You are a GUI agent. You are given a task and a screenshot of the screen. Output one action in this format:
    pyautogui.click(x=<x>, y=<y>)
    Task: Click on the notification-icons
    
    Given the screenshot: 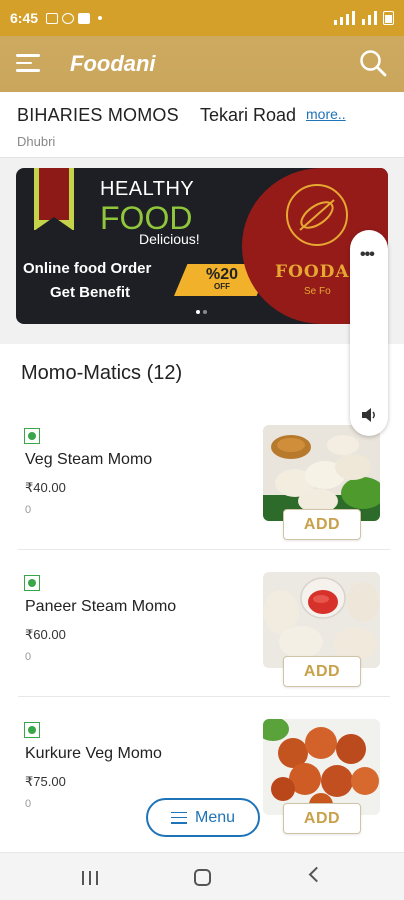 What is the action you would take?
    pyautogui.click(x=74, y=18)
    